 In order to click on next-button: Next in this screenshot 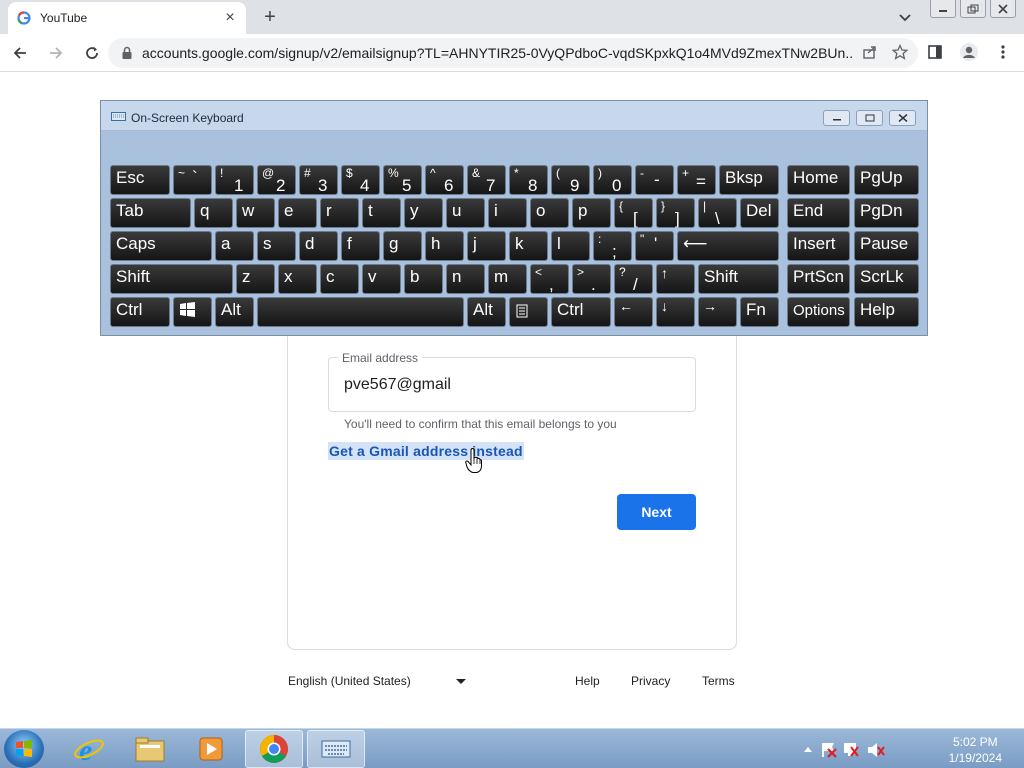, I will do `click(656, 512)`.